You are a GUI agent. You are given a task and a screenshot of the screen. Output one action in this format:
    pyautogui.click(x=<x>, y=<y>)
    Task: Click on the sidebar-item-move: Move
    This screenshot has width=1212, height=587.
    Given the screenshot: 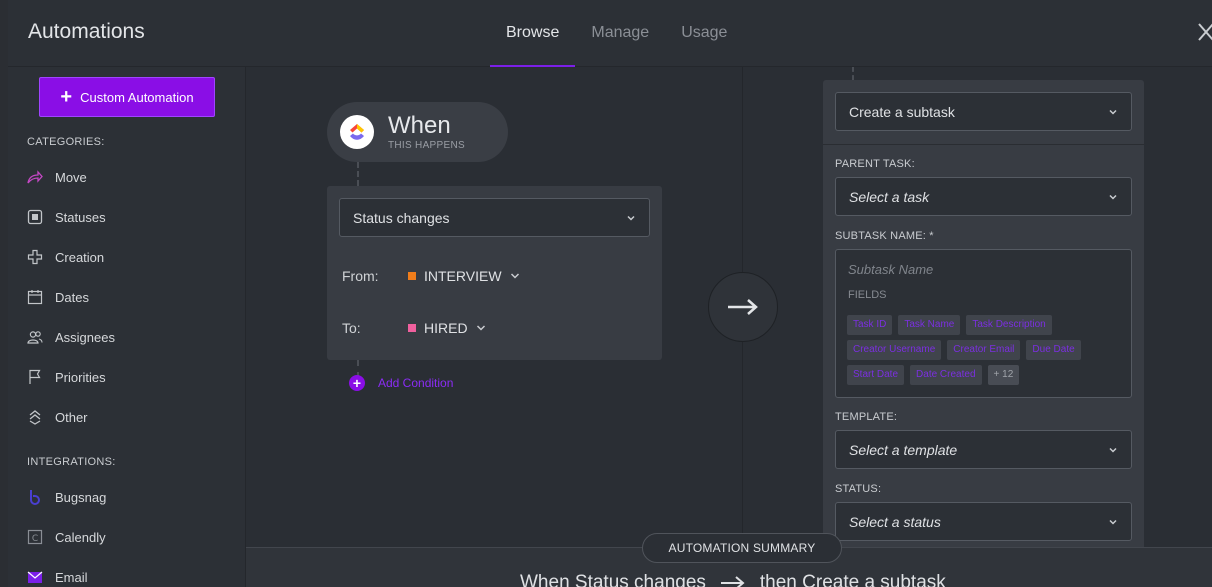 What is the action you would take?
    pyautogui.click(x=57, y=177)
    